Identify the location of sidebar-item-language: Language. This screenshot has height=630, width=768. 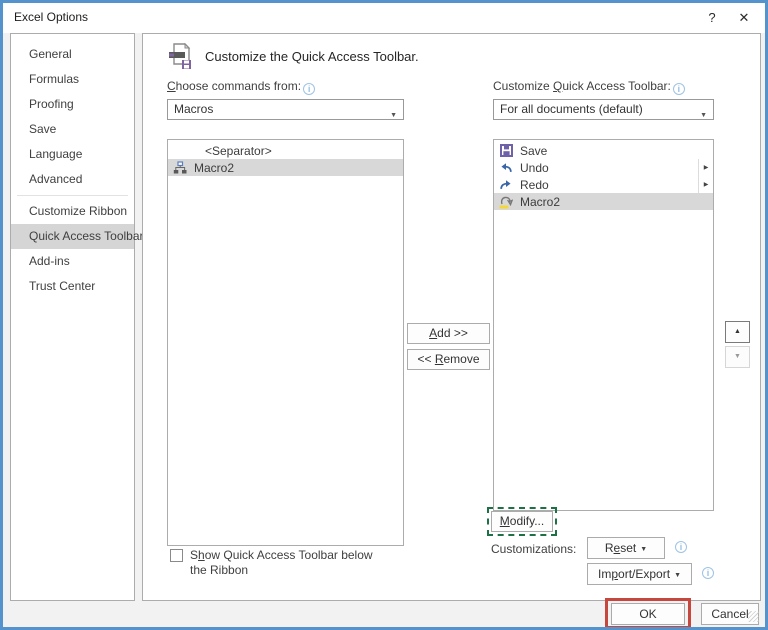
(72, 154).